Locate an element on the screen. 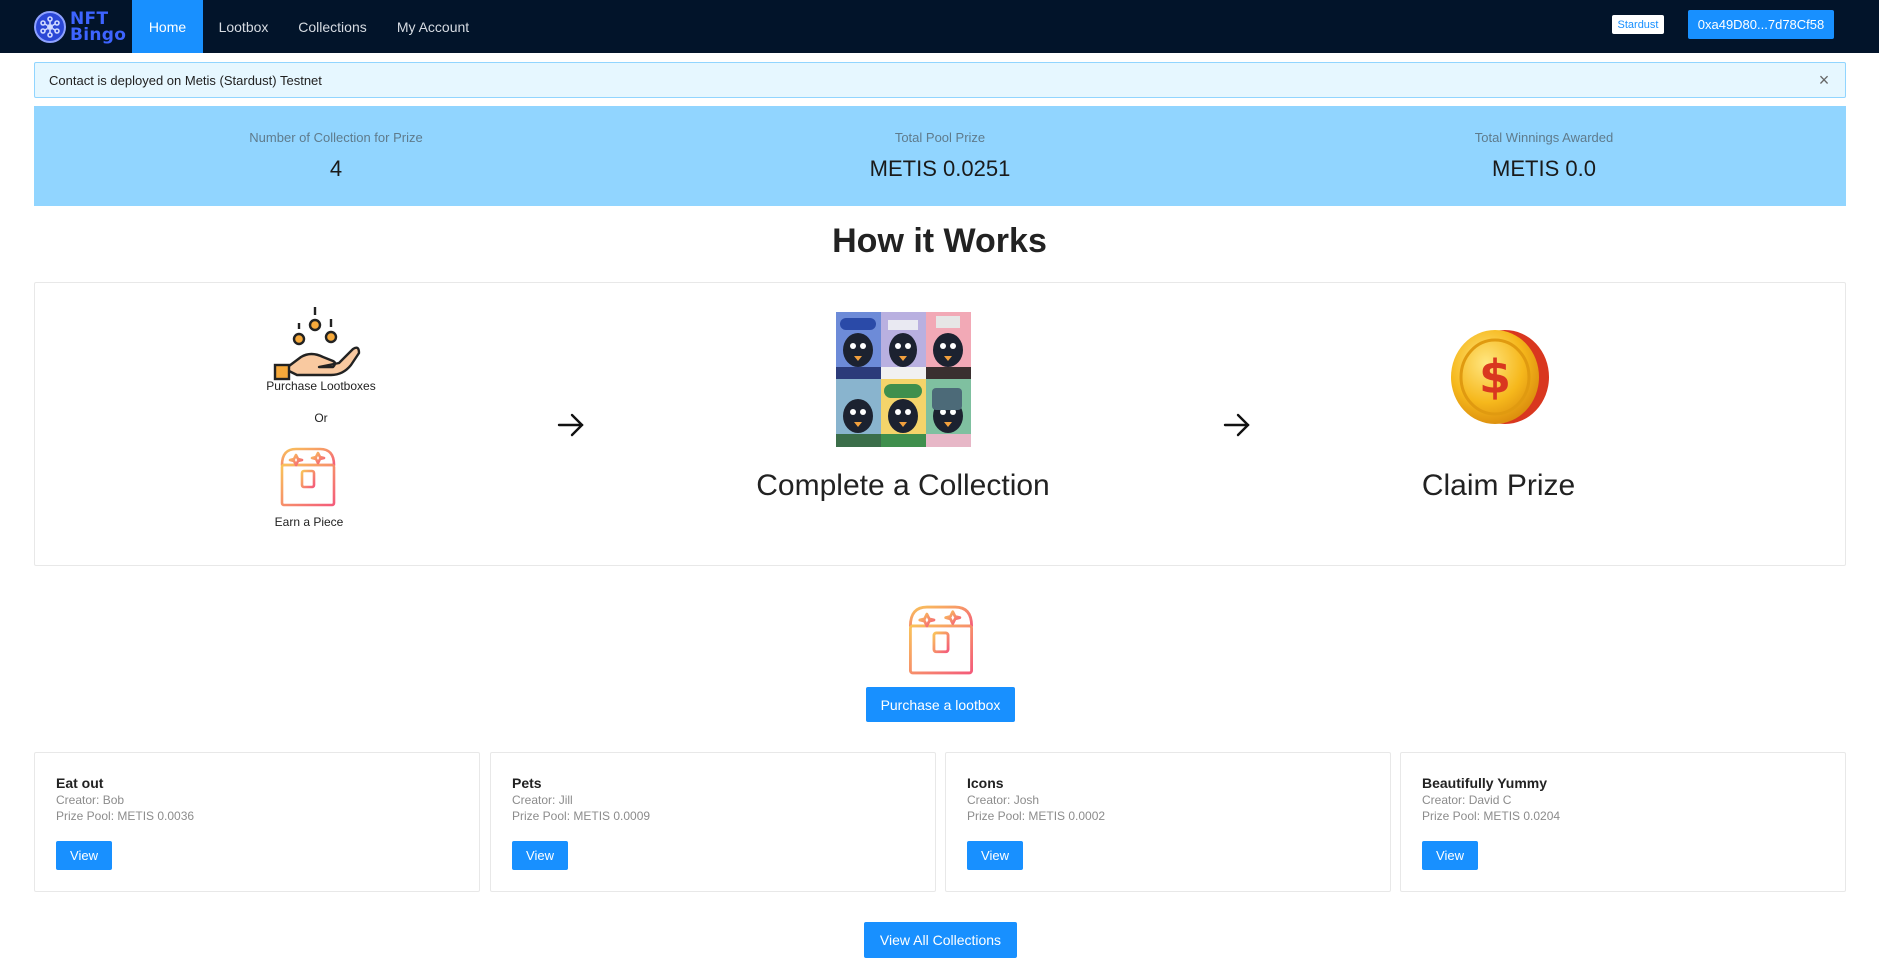 The width and height of the screenshot is (1879, 962). creator-name: David C is located at coordinates (1490, 800).